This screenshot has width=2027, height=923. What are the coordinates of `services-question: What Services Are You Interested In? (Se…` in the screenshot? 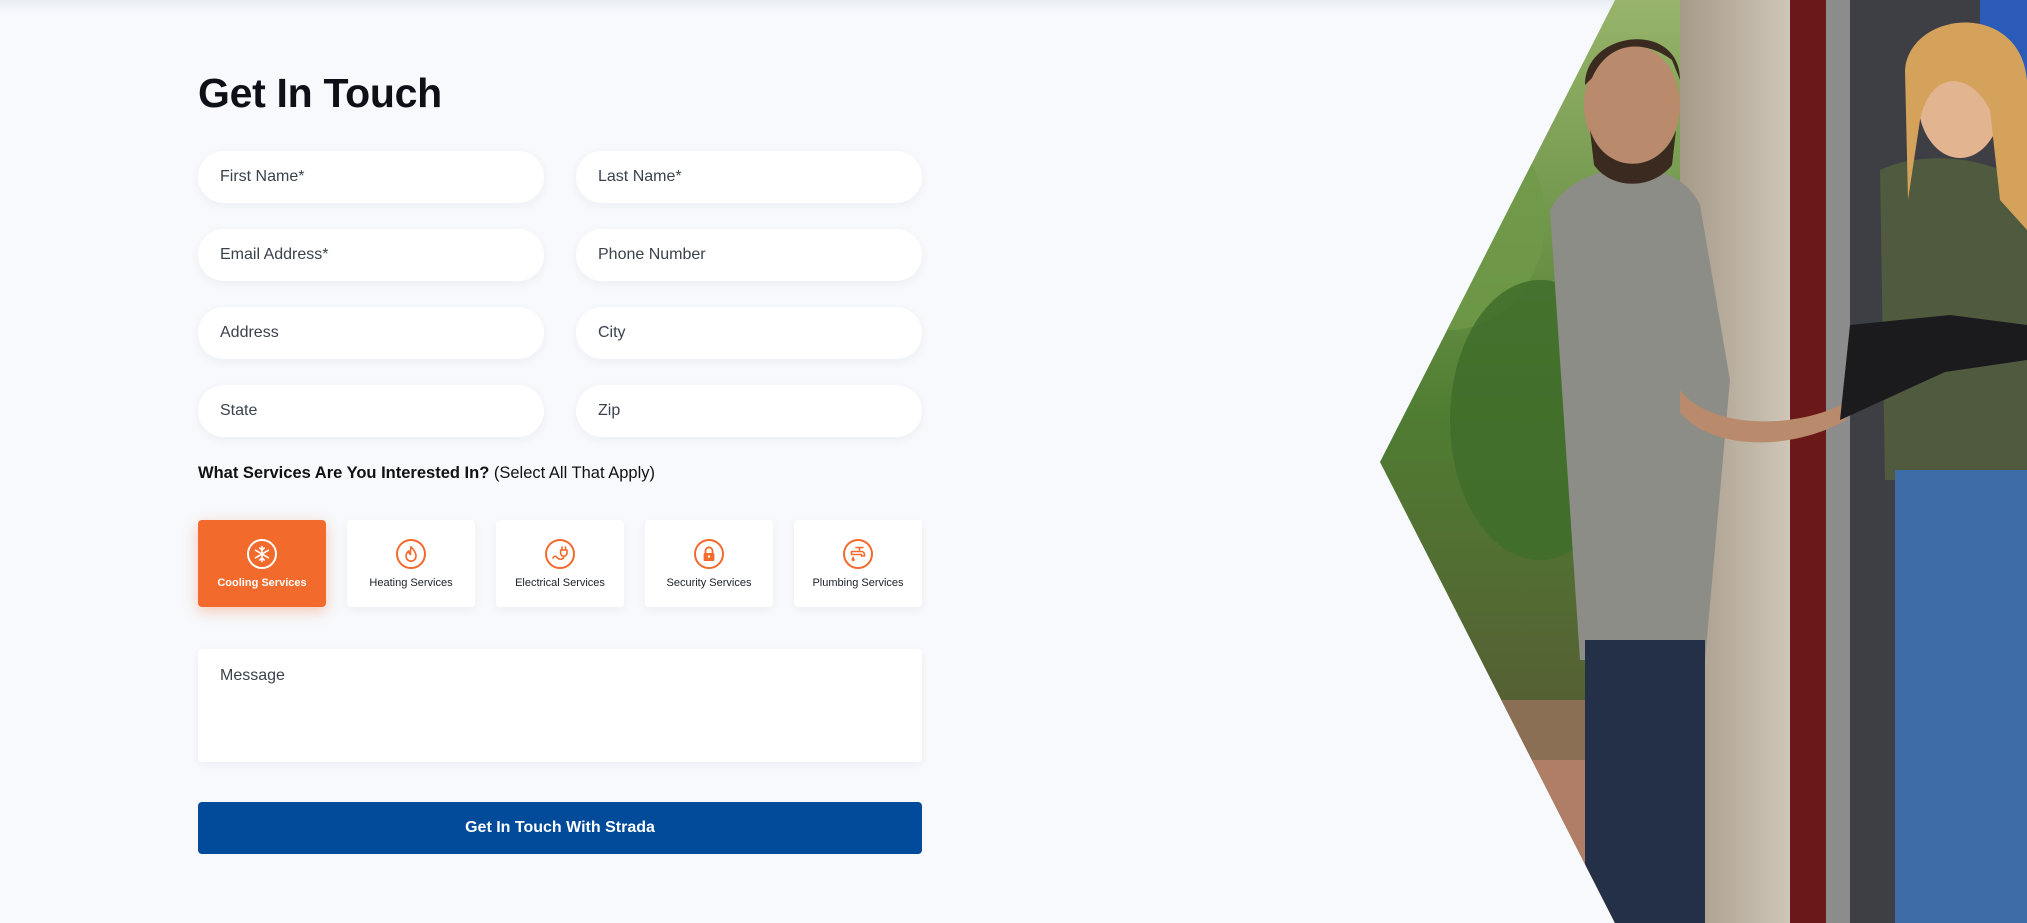 It's located at (426, 473).